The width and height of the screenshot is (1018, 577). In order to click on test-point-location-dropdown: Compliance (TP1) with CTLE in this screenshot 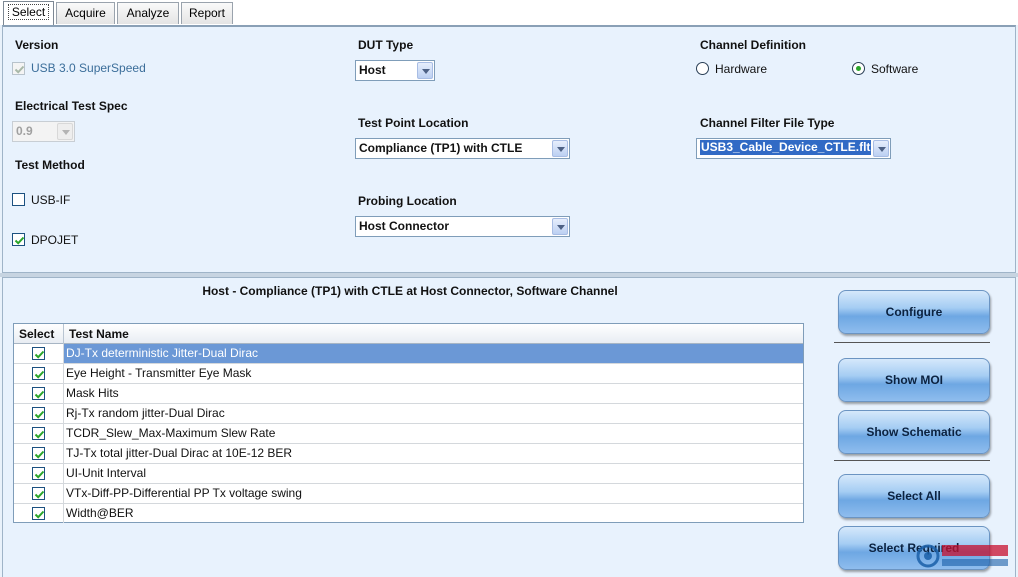, I will do `click(462, 148)`.